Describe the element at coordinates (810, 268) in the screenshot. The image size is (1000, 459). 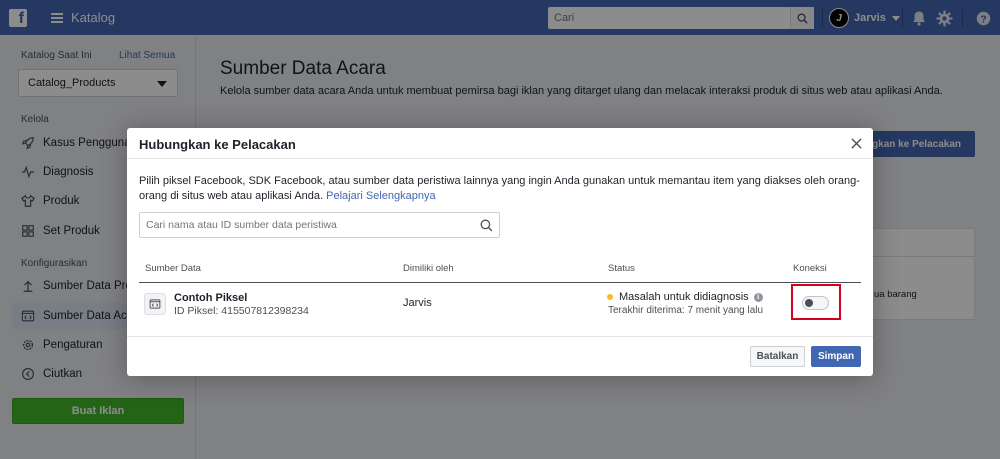
I see `column-header-connection: Koneksi` at that location.